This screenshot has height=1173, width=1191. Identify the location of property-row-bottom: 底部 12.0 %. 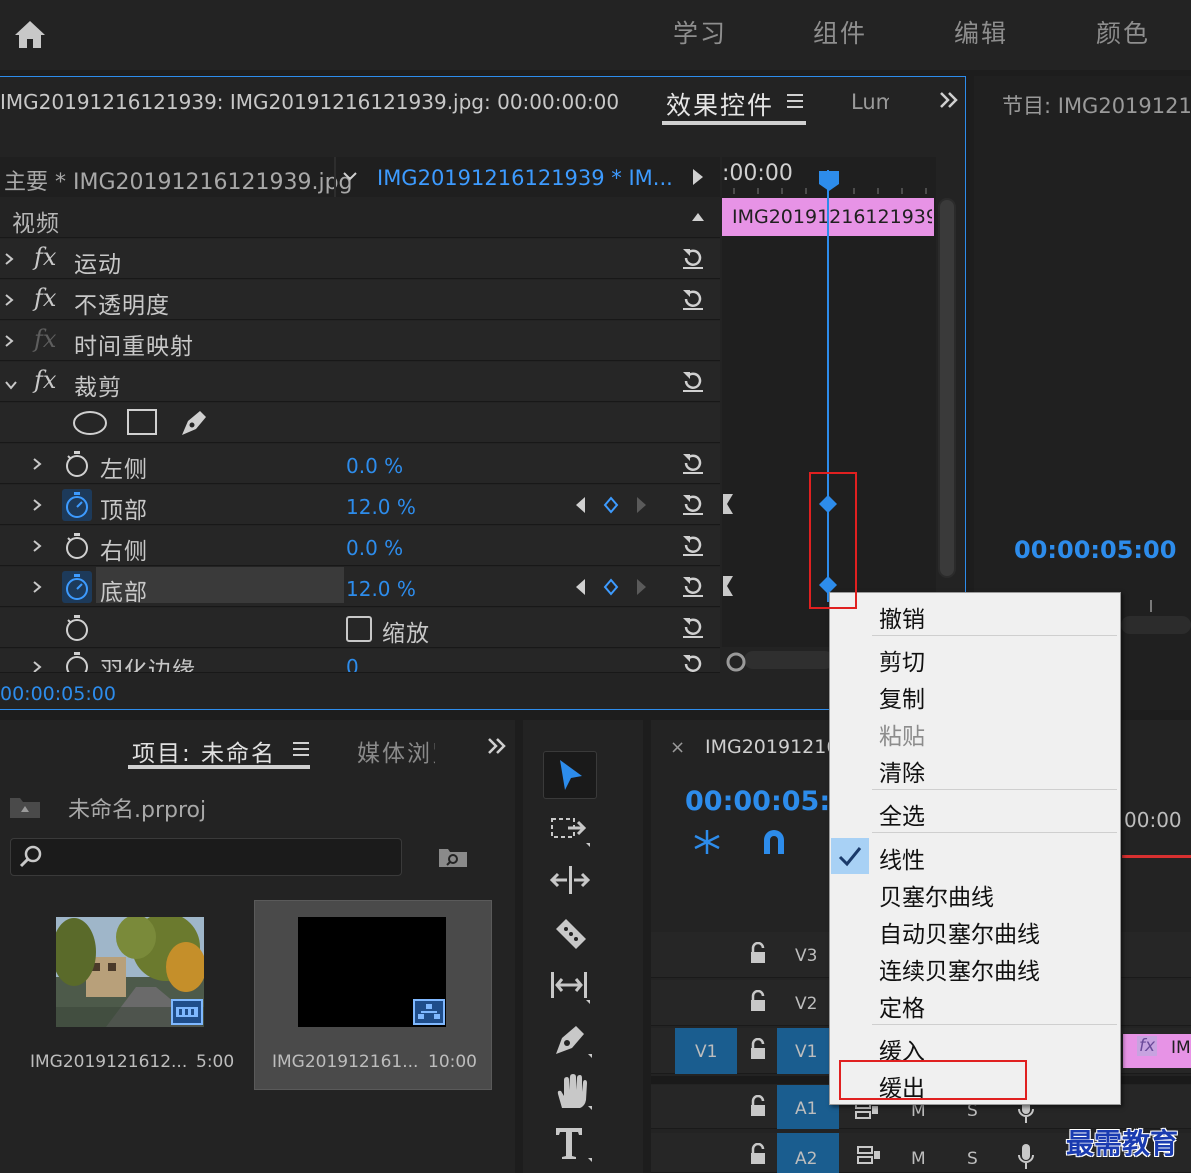
(360, 587).